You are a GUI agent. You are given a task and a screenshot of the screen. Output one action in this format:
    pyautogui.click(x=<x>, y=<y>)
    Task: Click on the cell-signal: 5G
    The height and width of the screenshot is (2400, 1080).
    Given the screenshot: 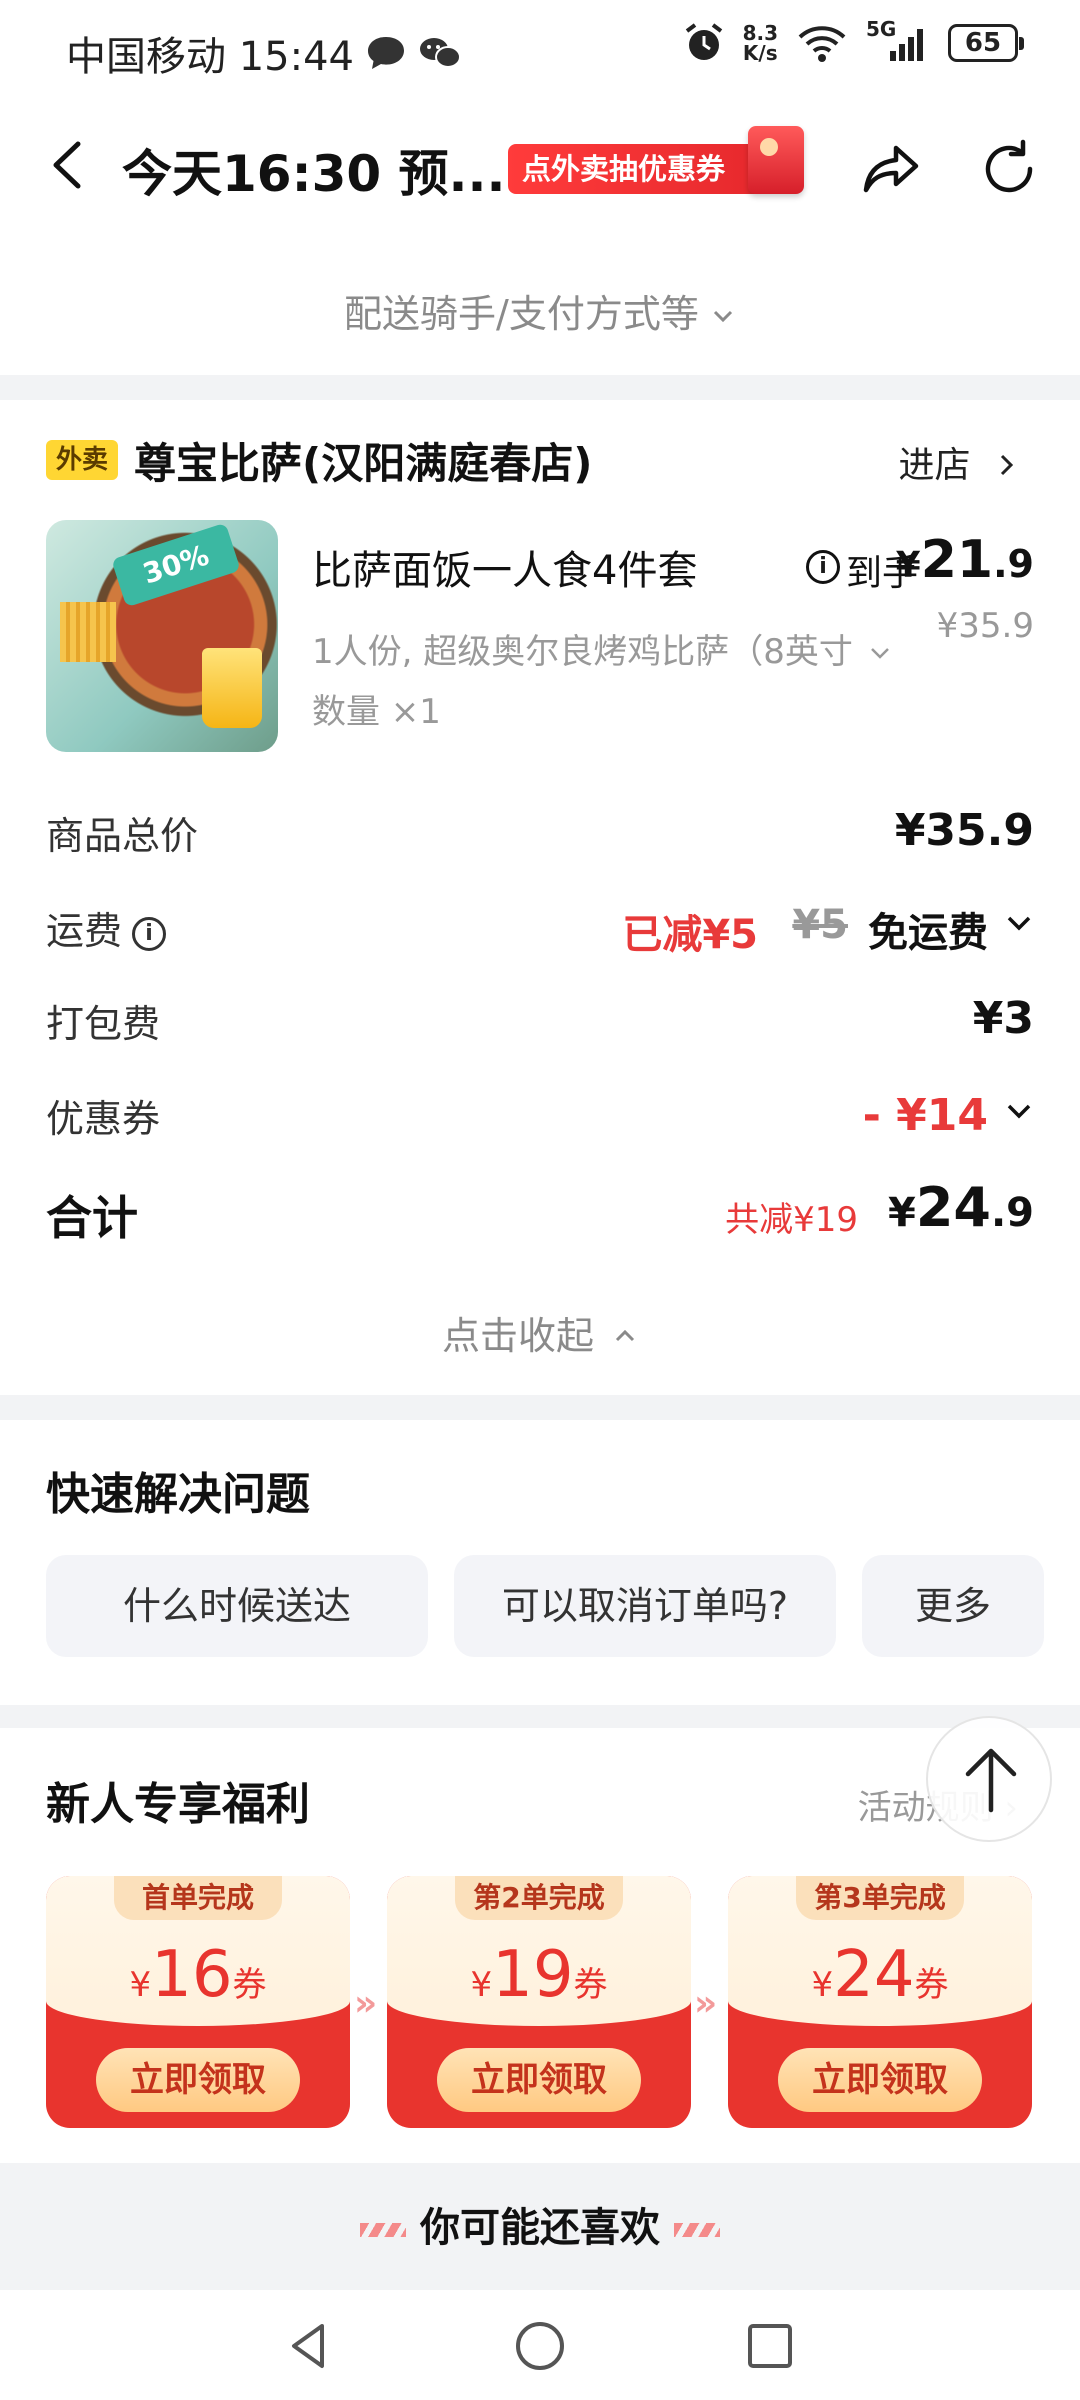 What is the action you would take?
    pyautogui.click(x=898, y=40)
    